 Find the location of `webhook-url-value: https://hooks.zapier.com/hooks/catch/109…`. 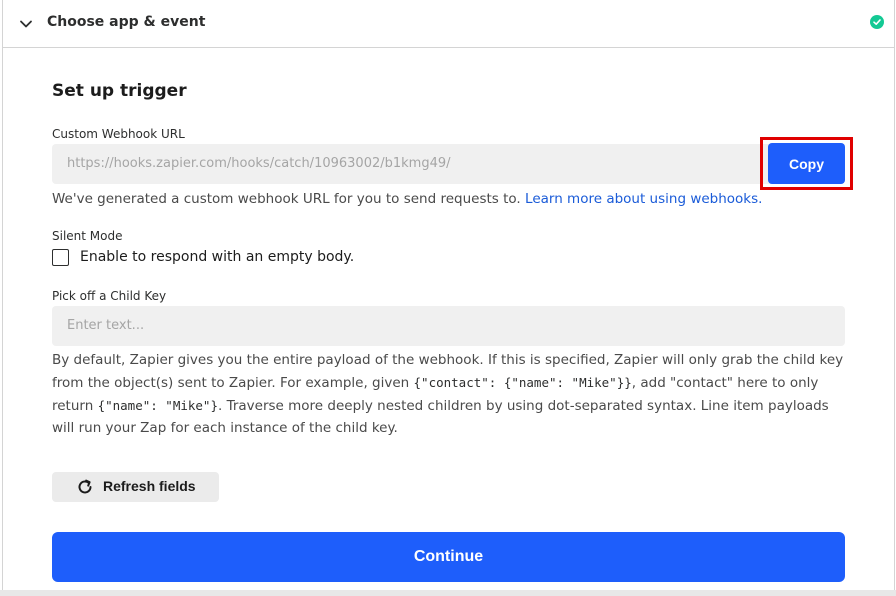

webhook-url-value: https://hooks.zapier.com/hooks/catch/109… is located at coordinates (259, 163).